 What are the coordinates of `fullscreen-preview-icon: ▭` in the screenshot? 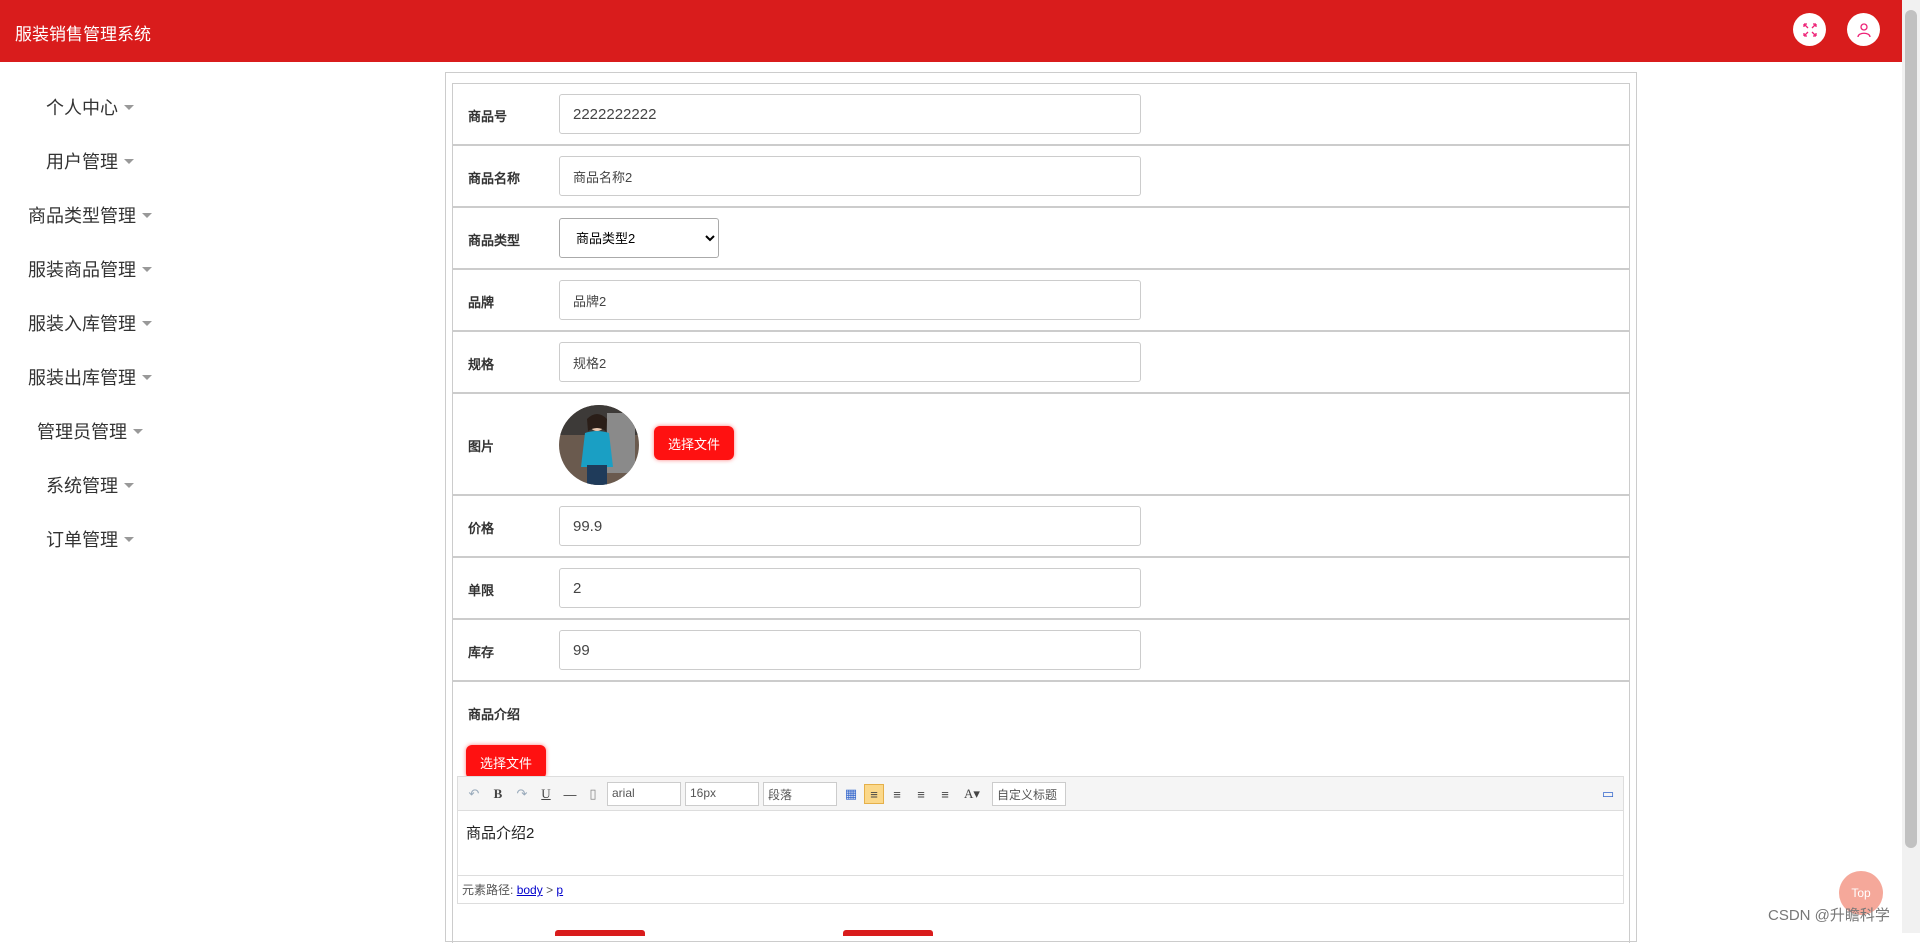 It's located at (1608, 794).